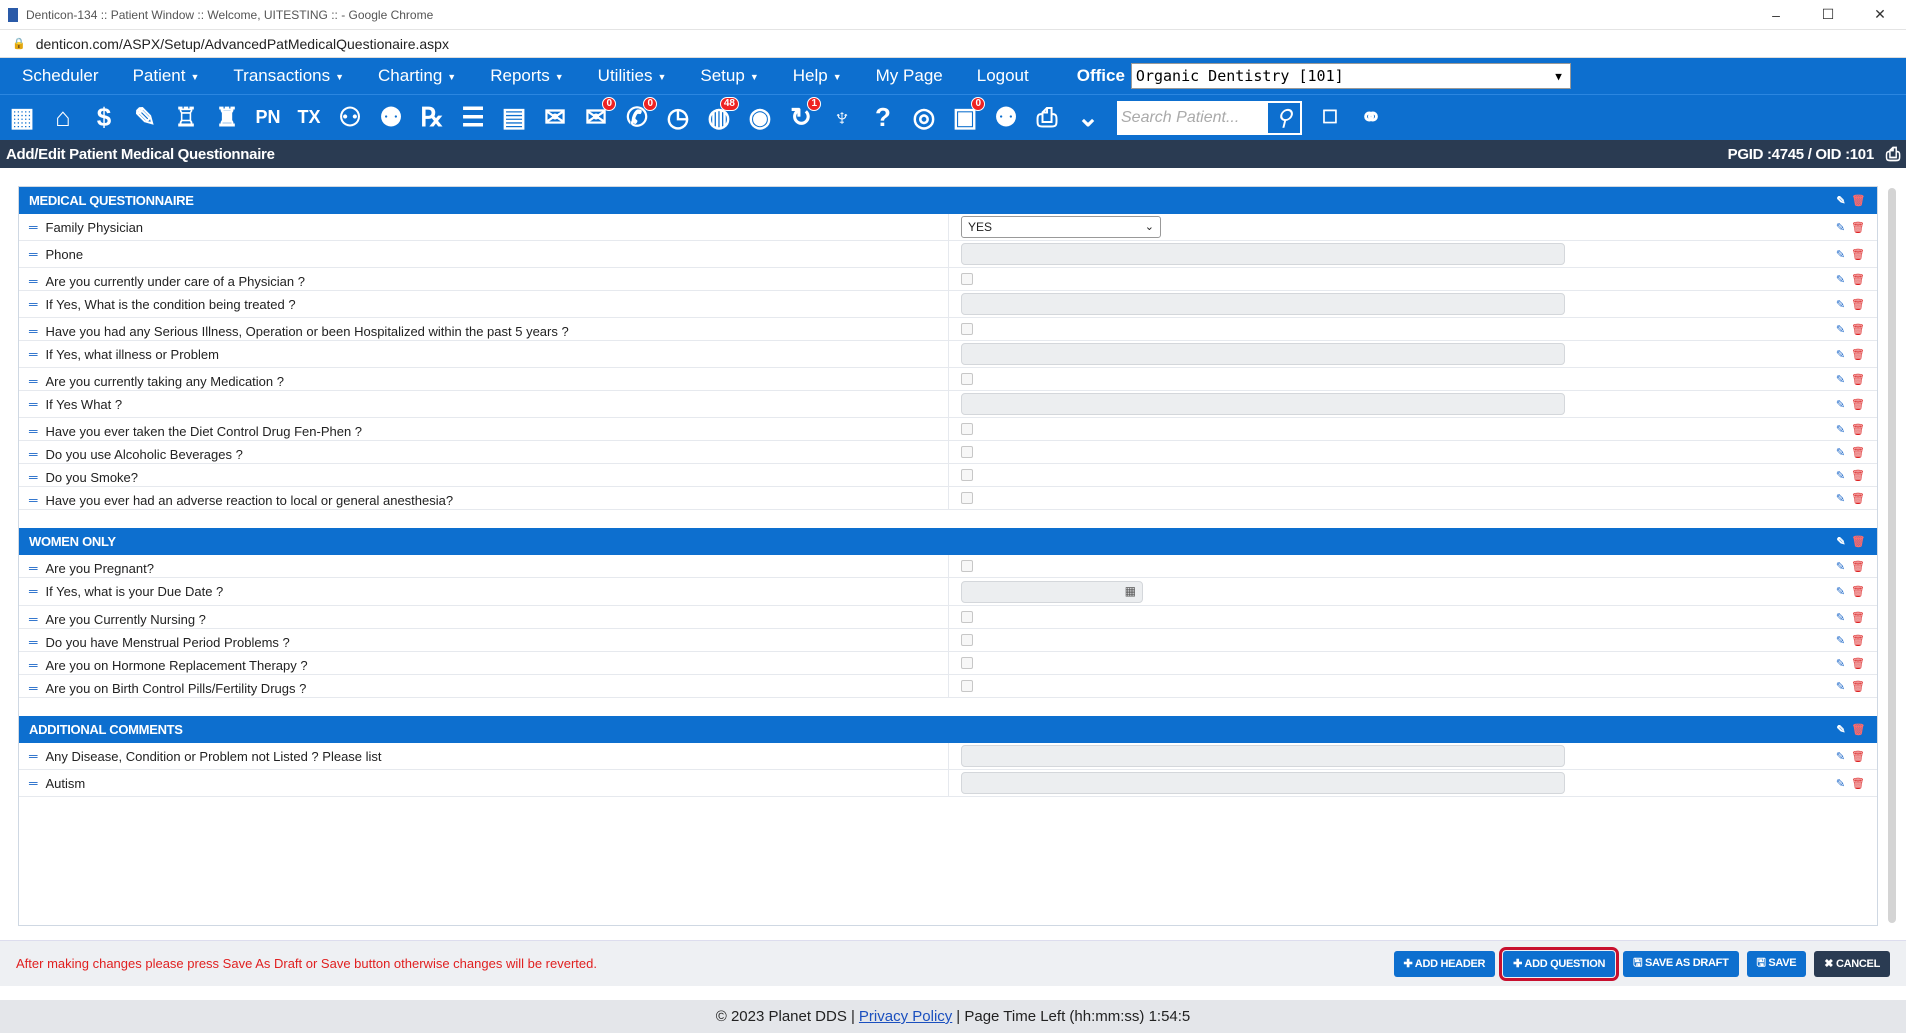 This screenshot has height=1033, width=1906. Describe the element at coordinates (734, 76) in the screenshot. I see `menu-setup: Setup ▼` at that location.